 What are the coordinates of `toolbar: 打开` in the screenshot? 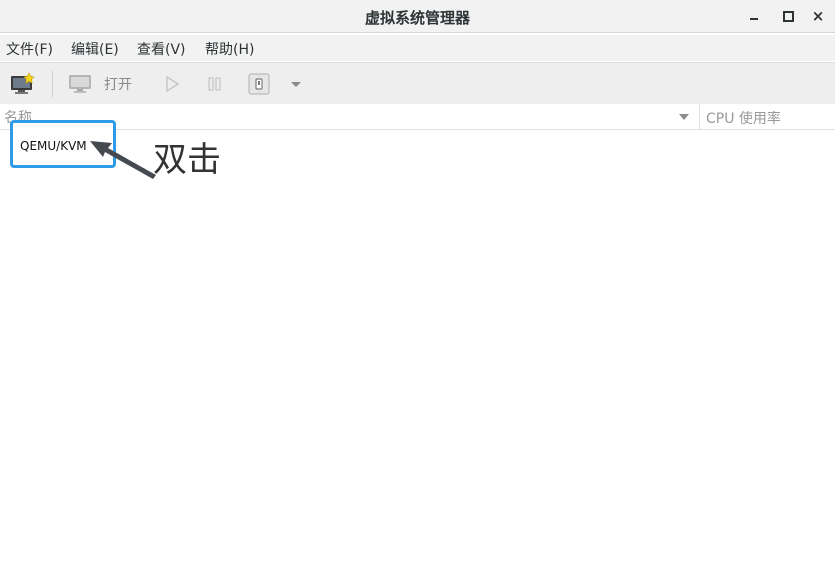 It's located at (417, 83).